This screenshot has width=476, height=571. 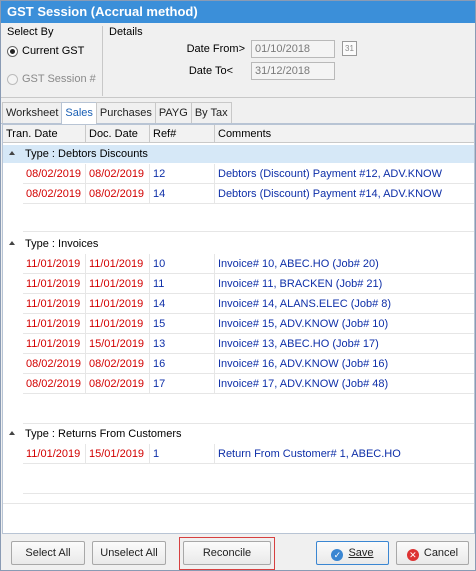 What do you see at coordinates (309, 454) in the screenshot?
I see `cell-comment: Return From Customer# 1, ABEC.HO` at bounding box center [309, 454].